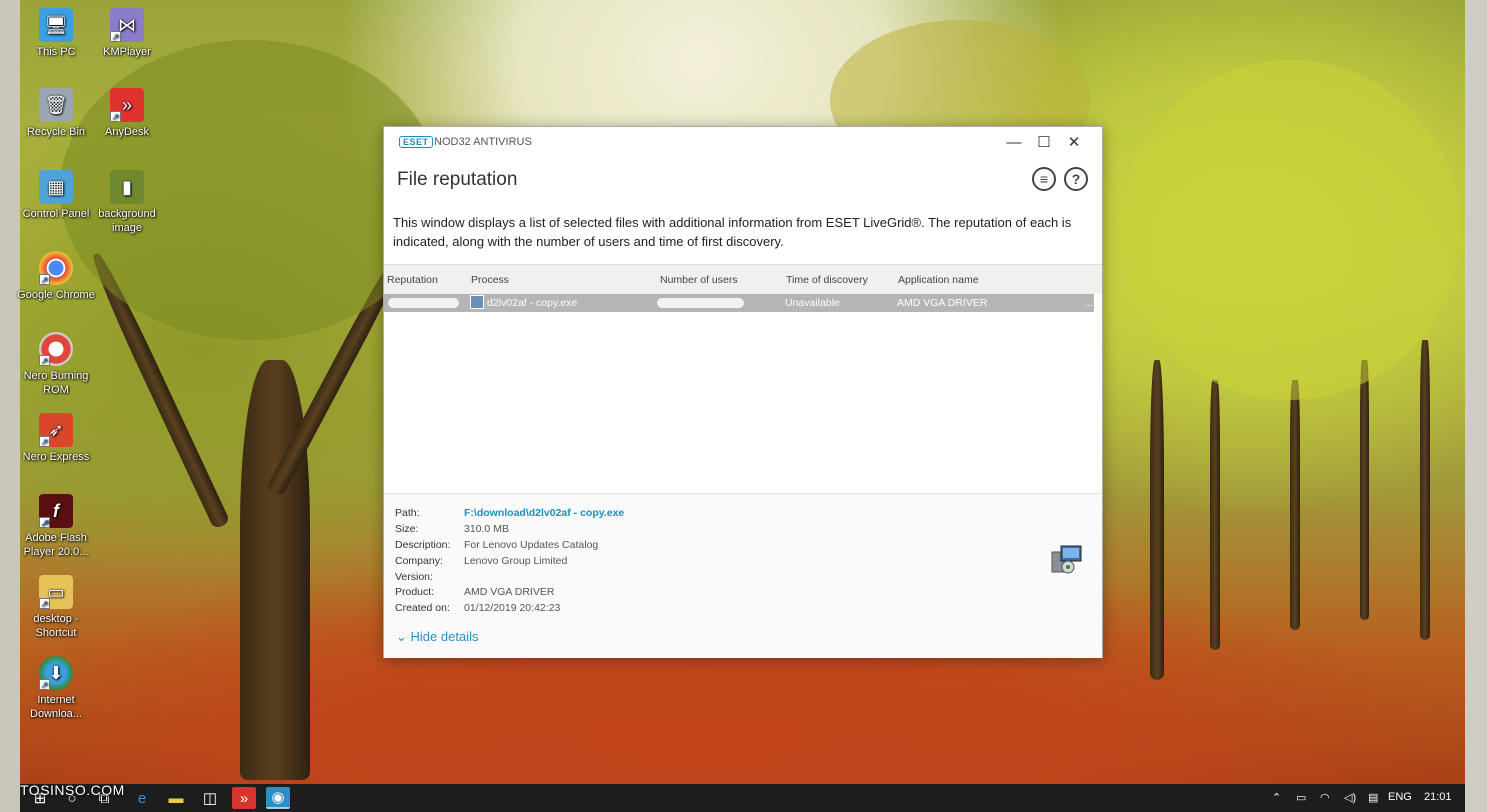 Image resolution: width=1487 pixels, height=812 pixels. I want to click on desktop-icon-label: This PC, so click(56, 52).